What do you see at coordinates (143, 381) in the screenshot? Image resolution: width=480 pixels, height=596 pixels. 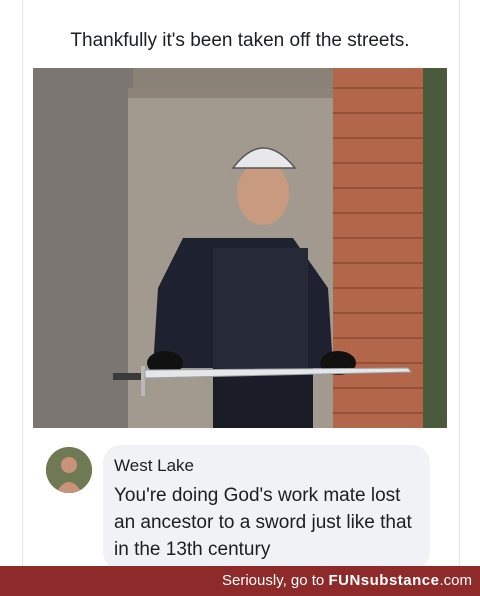 I see `sword-guard` at bounding box center [143, 381].